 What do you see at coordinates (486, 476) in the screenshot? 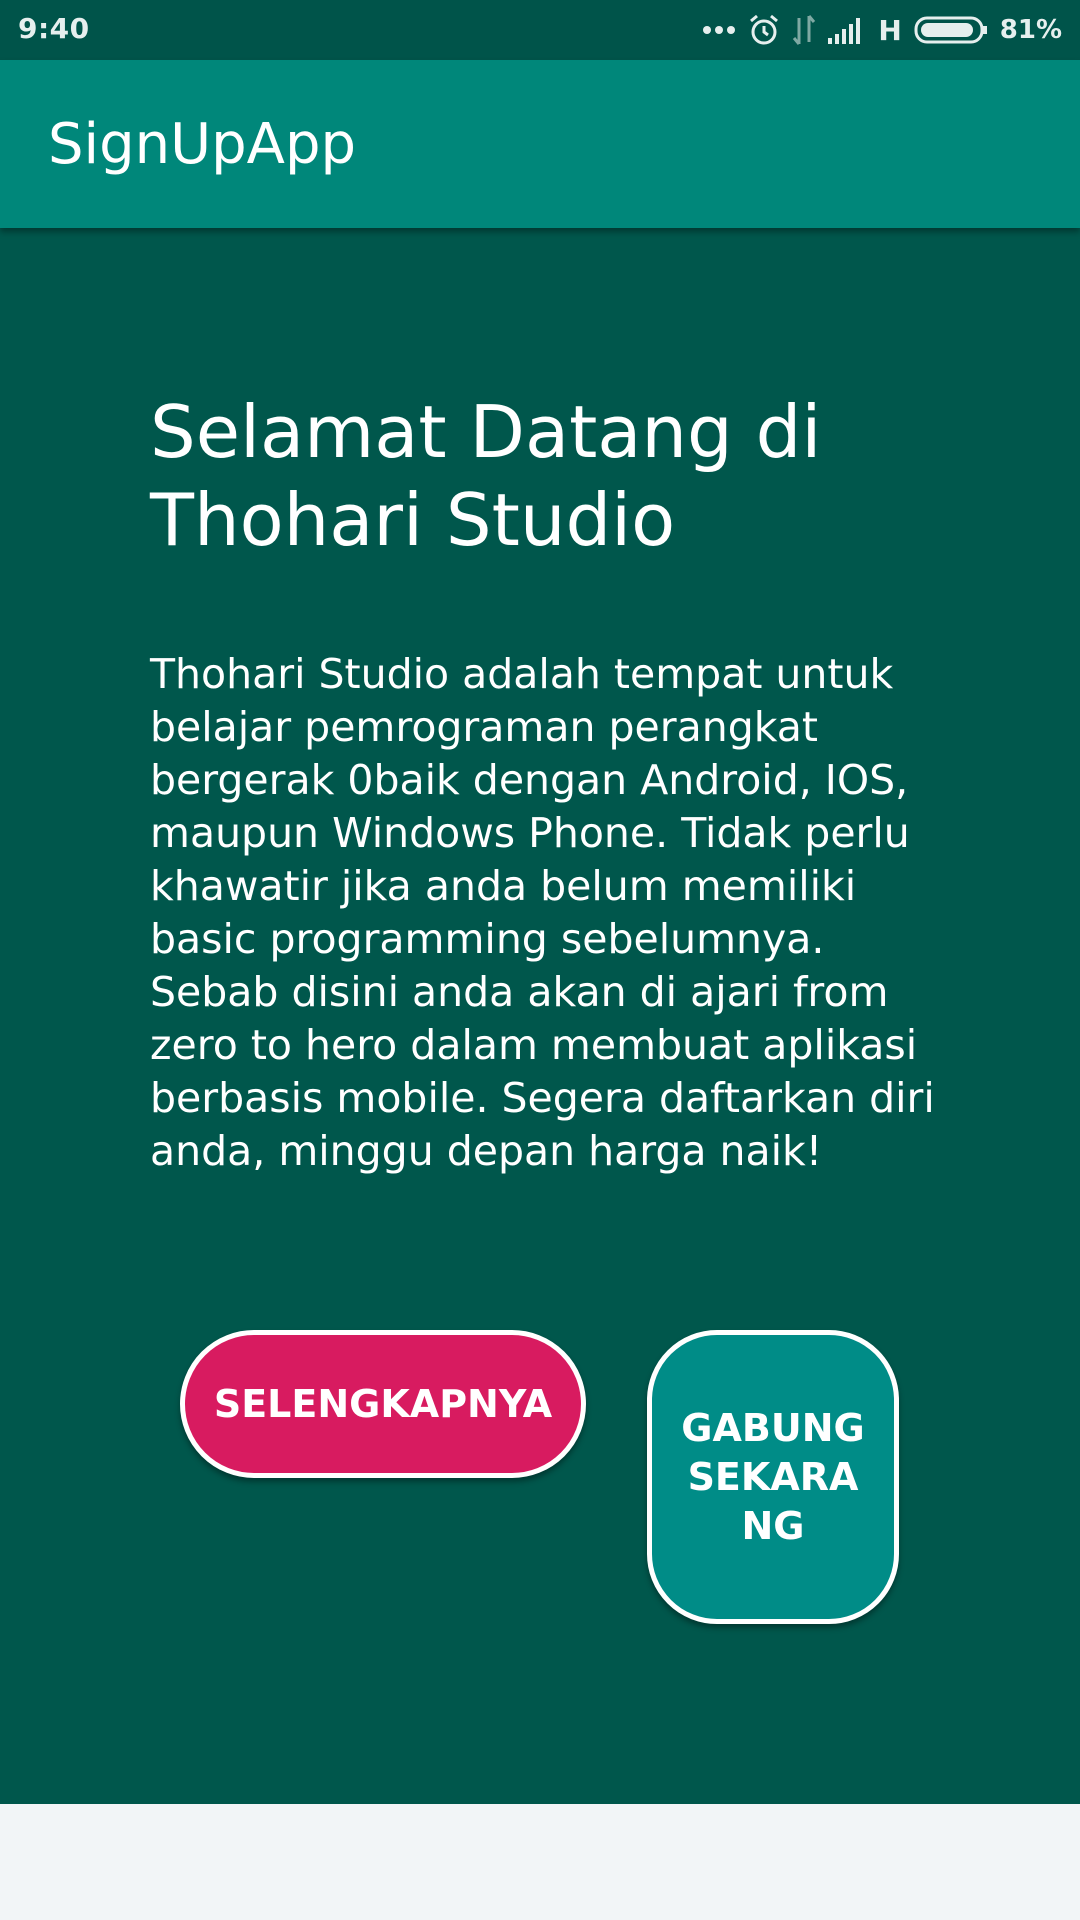
I see `welcome-title: Selamat Datang di Thohari Studio` at bounding box center [486, 476].